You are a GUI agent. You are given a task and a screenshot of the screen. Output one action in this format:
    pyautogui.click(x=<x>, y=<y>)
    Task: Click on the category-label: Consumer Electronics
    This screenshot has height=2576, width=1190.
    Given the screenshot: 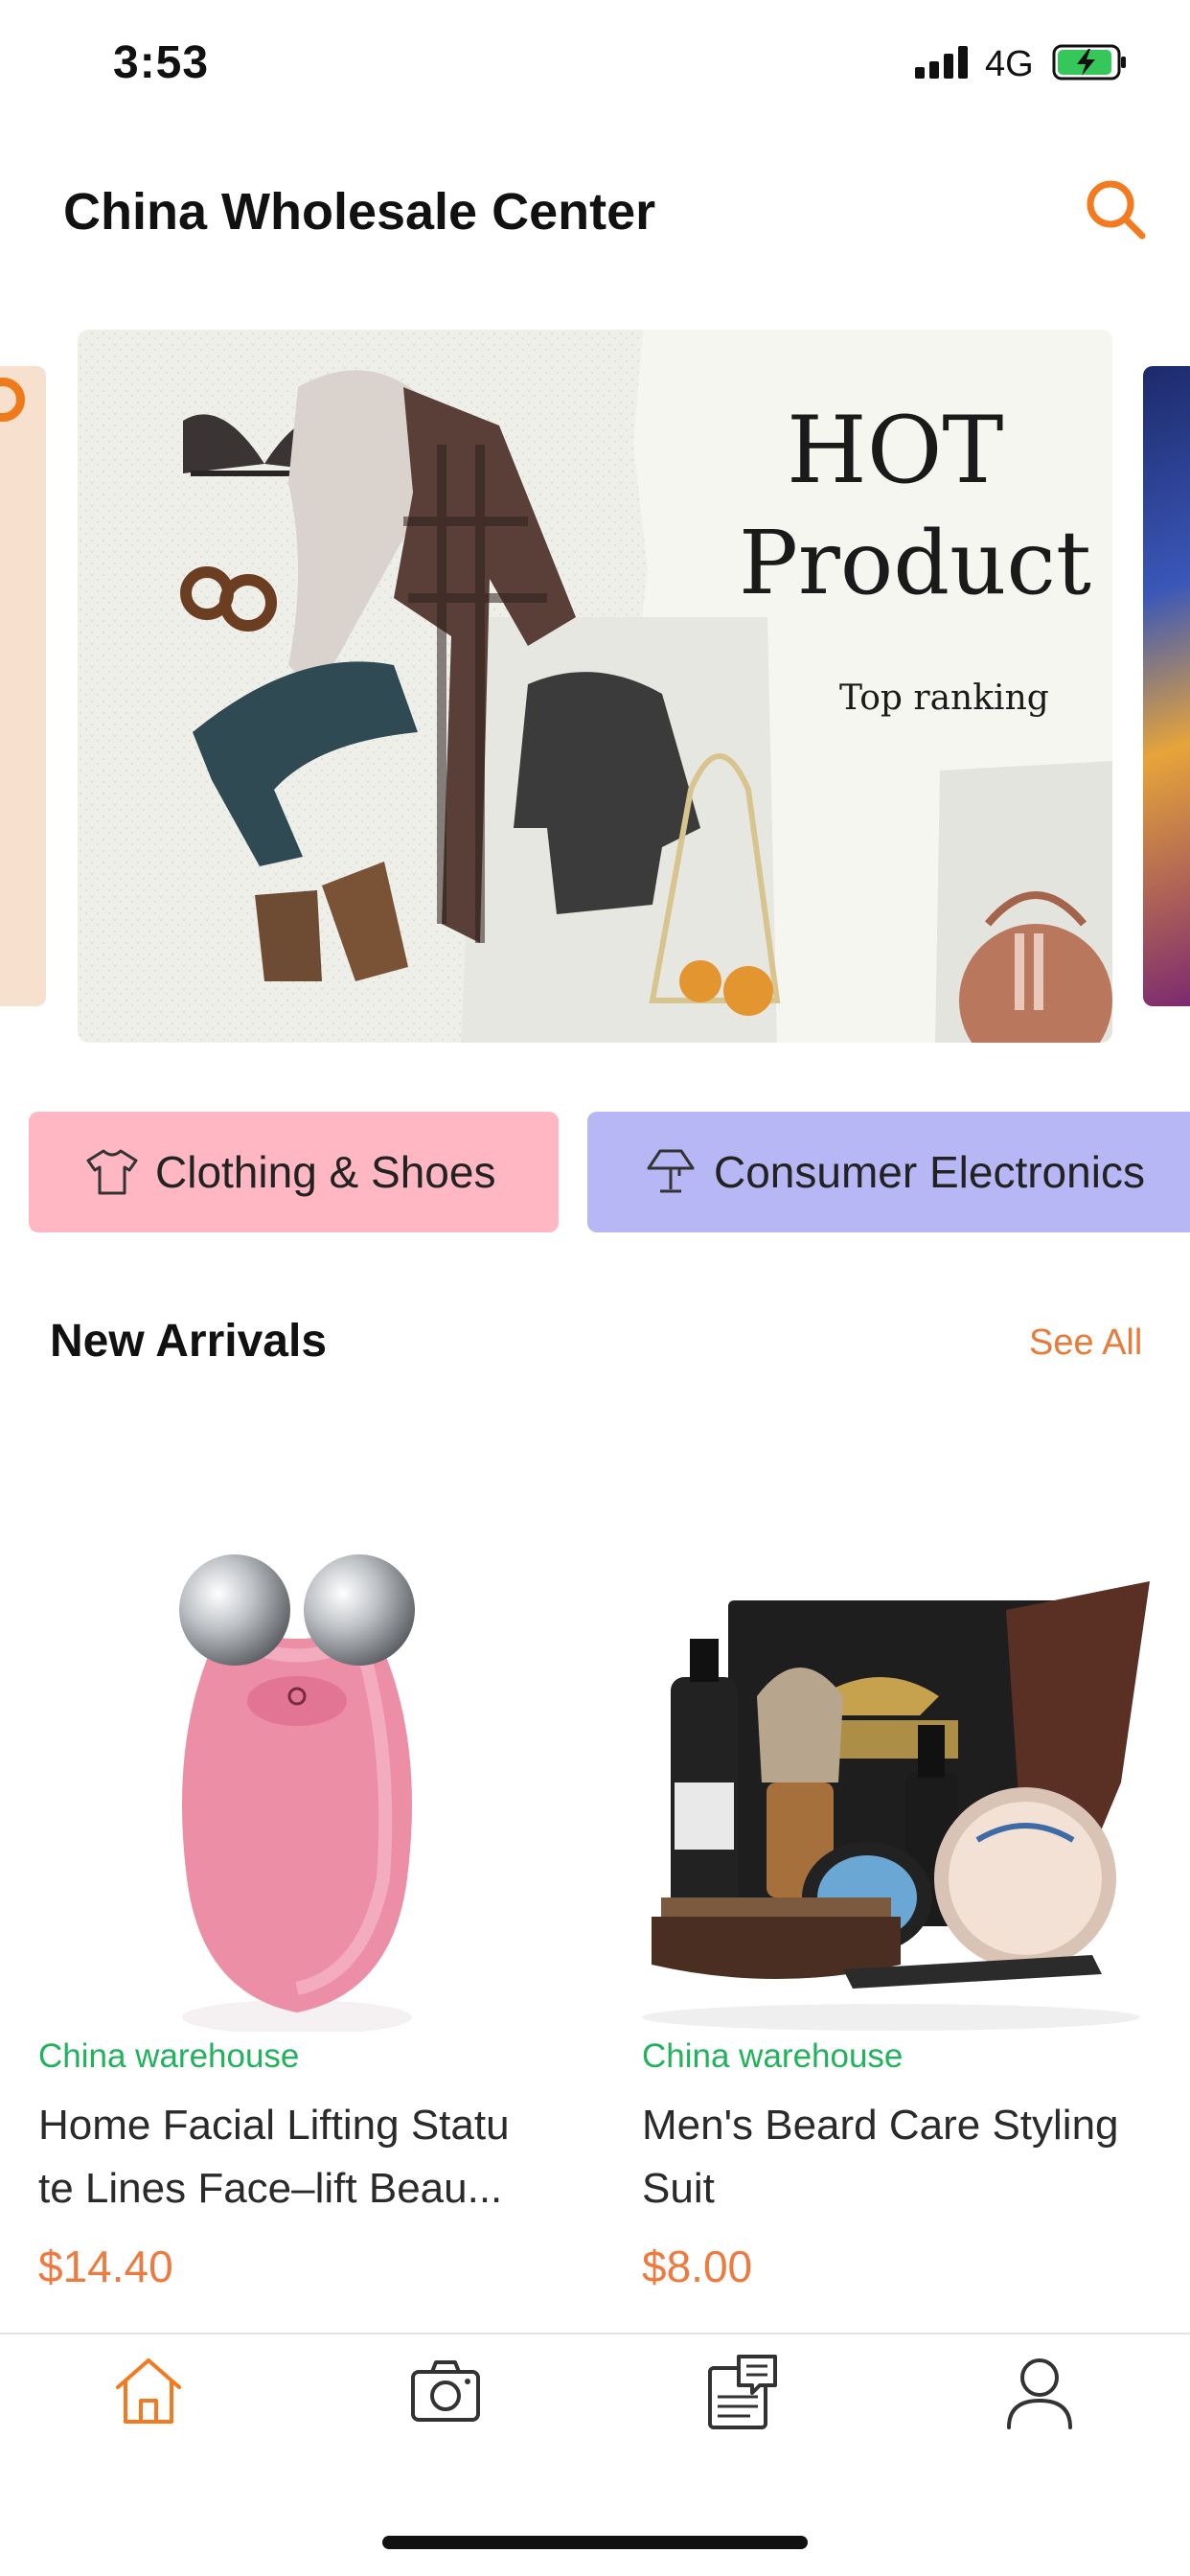 What is the action you would take?
    pyautogui.click(x=930, y=1172)
    